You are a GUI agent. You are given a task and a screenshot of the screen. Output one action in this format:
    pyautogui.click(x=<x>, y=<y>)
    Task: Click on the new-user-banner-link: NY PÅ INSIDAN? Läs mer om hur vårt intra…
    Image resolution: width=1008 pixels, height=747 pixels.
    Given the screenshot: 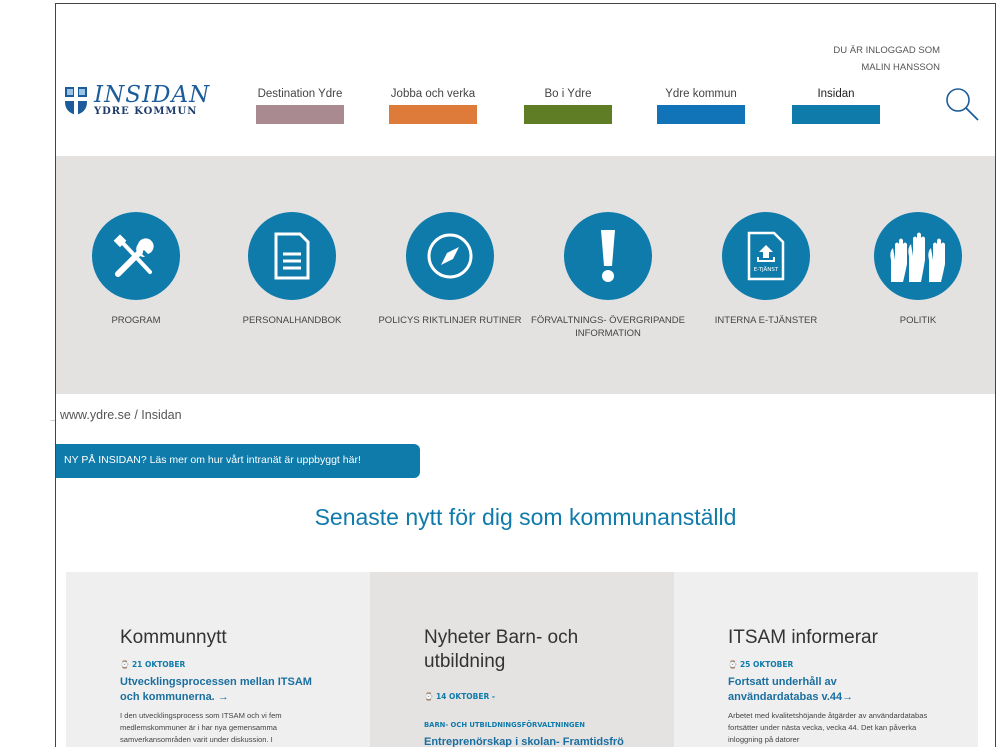 What is the action you would take?
    pyautogui.click(x=238, y=461)
    